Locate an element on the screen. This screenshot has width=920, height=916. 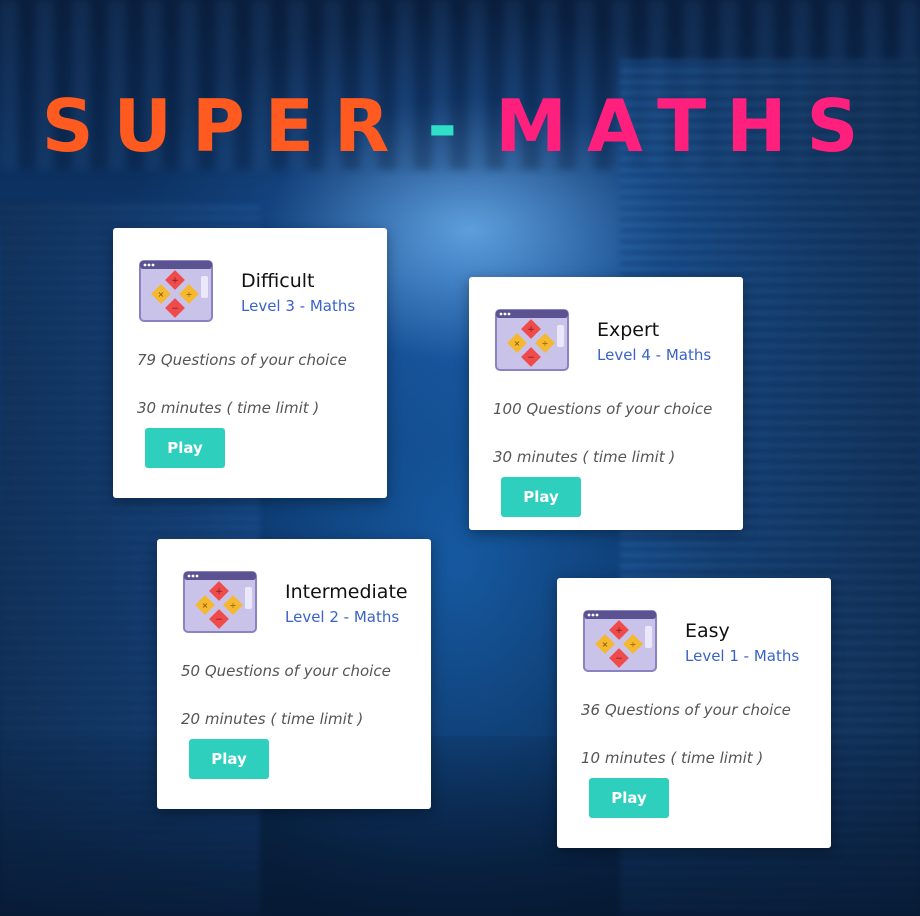
play-button-difficult: Play is located at coordinates (185, 448).